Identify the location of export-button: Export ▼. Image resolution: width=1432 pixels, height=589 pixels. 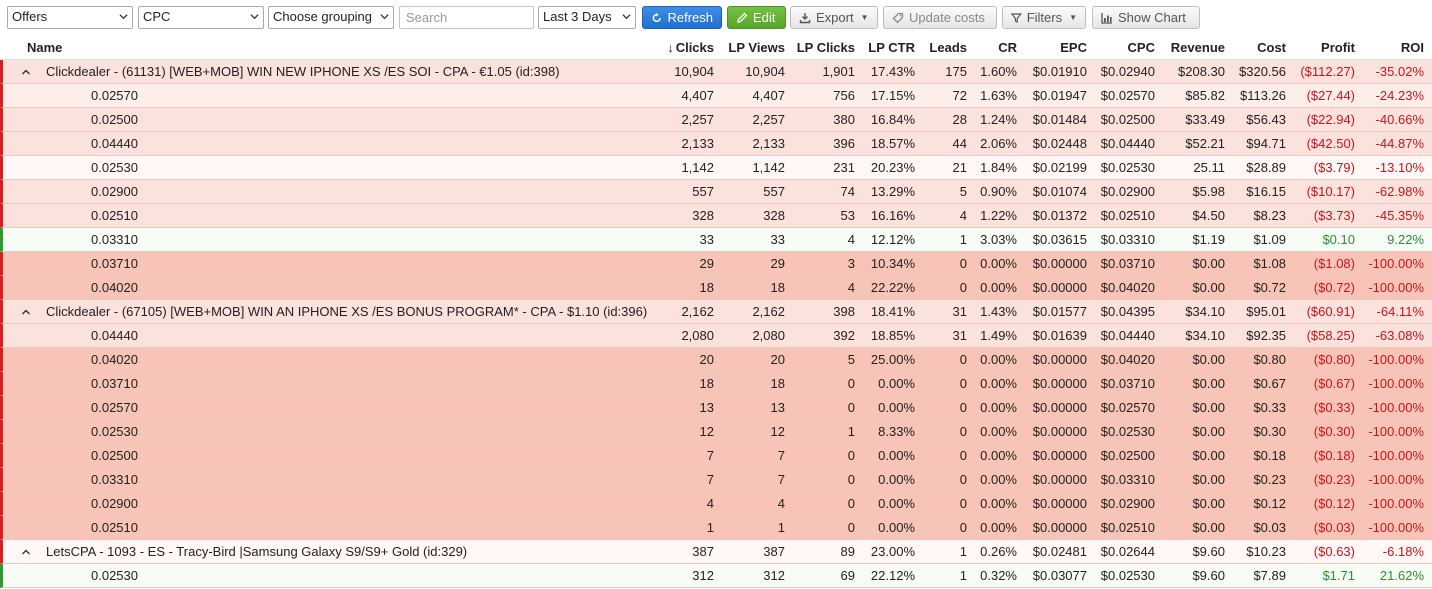
(834, 17).